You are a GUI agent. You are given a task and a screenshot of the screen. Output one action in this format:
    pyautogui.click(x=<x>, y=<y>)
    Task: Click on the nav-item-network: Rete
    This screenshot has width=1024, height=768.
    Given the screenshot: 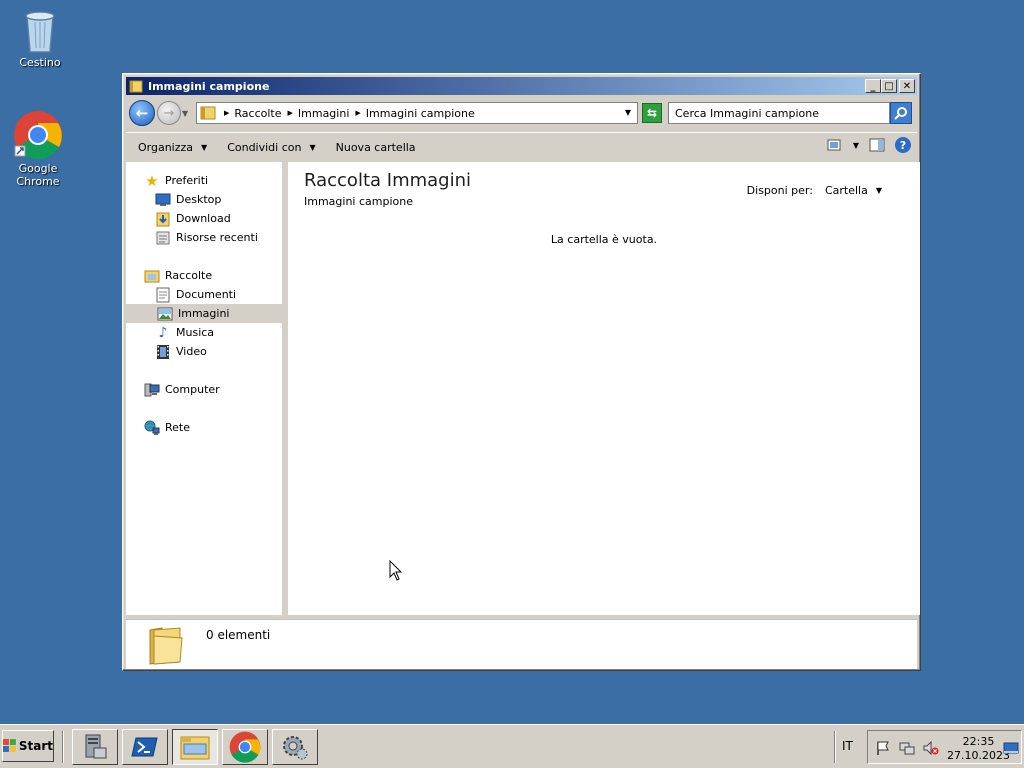 What is the action you would take?
    pyautogui.click(x=167, y=427)
    